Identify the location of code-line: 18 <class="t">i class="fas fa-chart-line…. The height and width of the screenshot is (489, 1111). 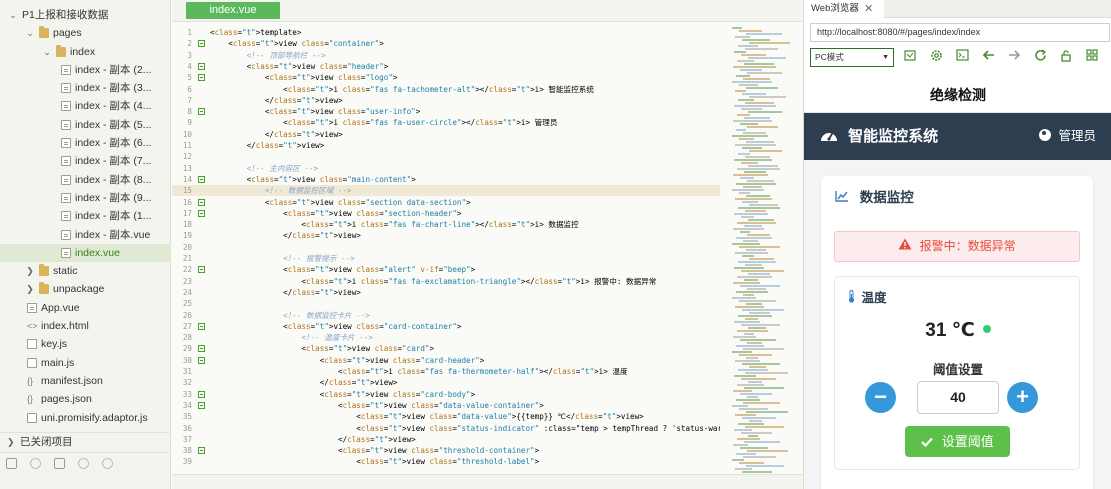
(446, 224).